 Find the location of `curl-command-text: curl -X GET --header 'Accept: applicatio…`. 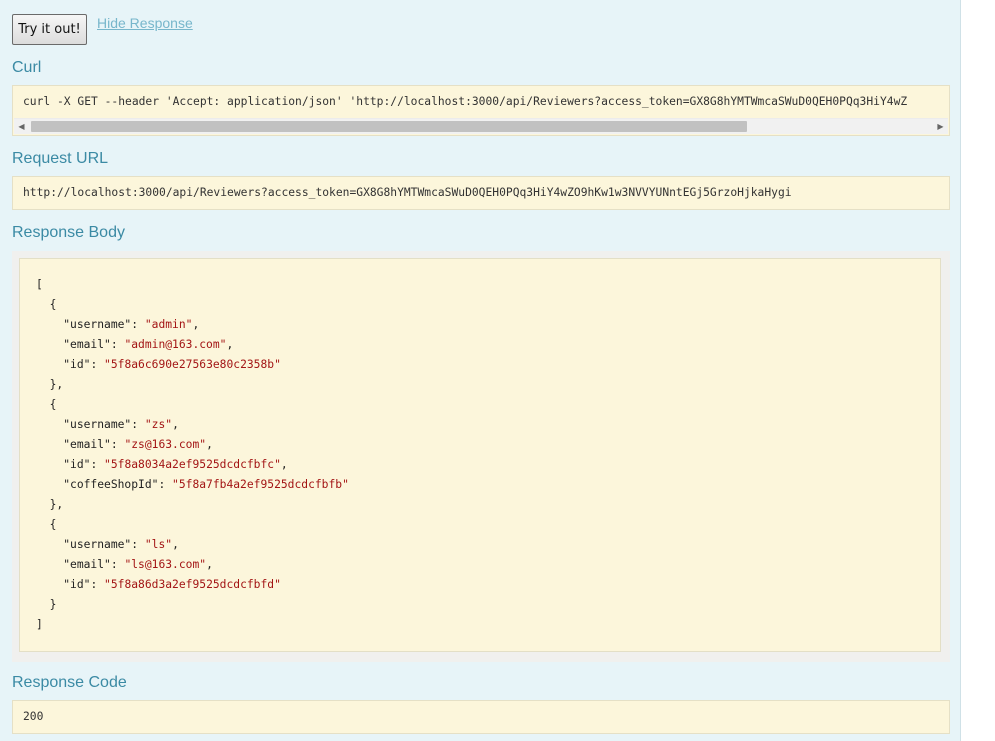

curl-command-text: curl -X GET --header 'Accept: applicatio… is located at coordinates (465, 101).